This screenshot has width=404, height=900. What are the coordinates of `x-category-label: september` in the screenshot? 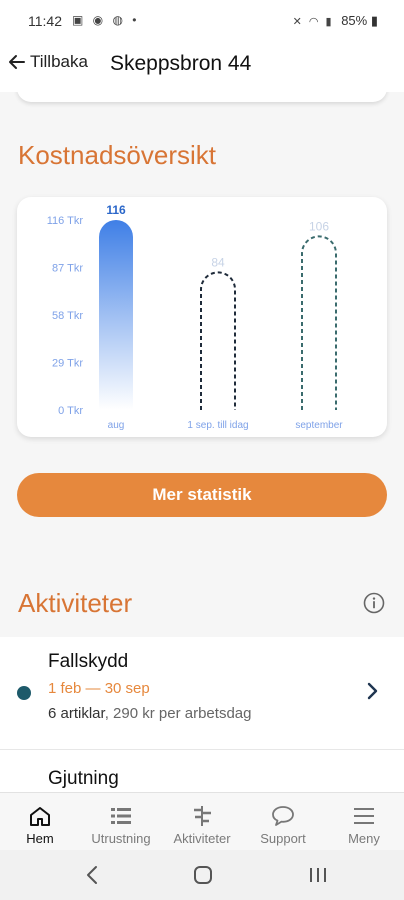 It's located at (319, 425).